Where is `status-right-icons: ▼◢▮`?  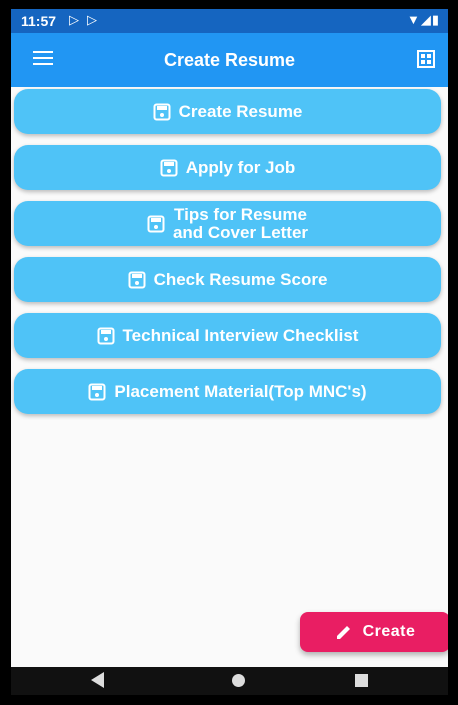
status-right-icons: ▼◢▮ is located at coordinates (423, 20).